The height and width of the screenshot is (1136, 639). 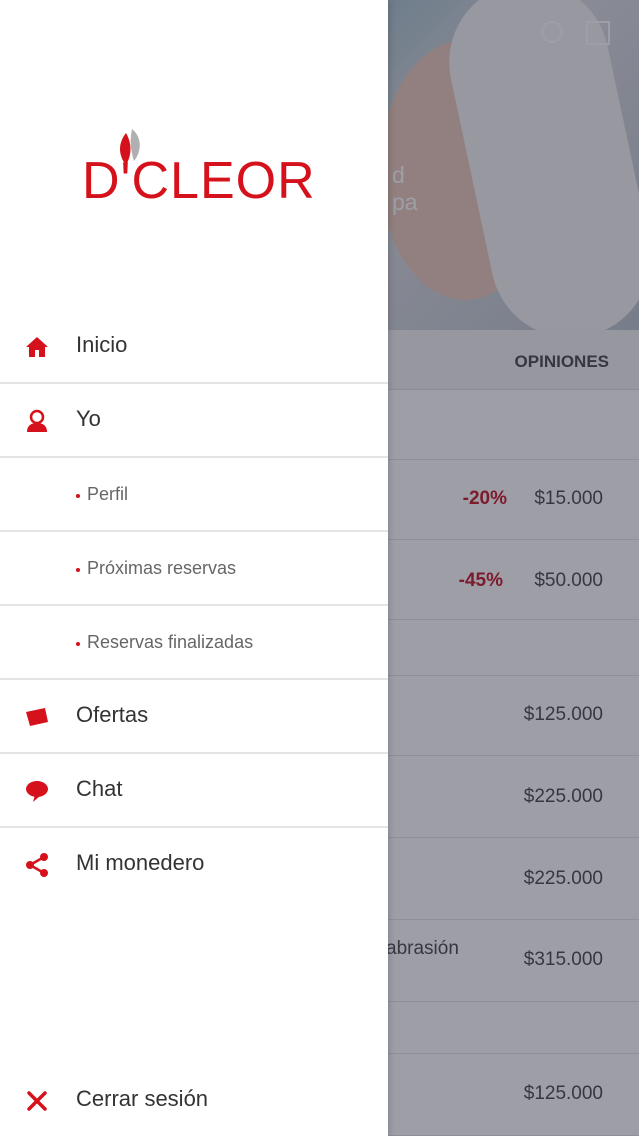 What do you see at coordinates (88, 418) in the screenshot?
I see `menu-item-label: Yo` at bounding box center [88, 418].